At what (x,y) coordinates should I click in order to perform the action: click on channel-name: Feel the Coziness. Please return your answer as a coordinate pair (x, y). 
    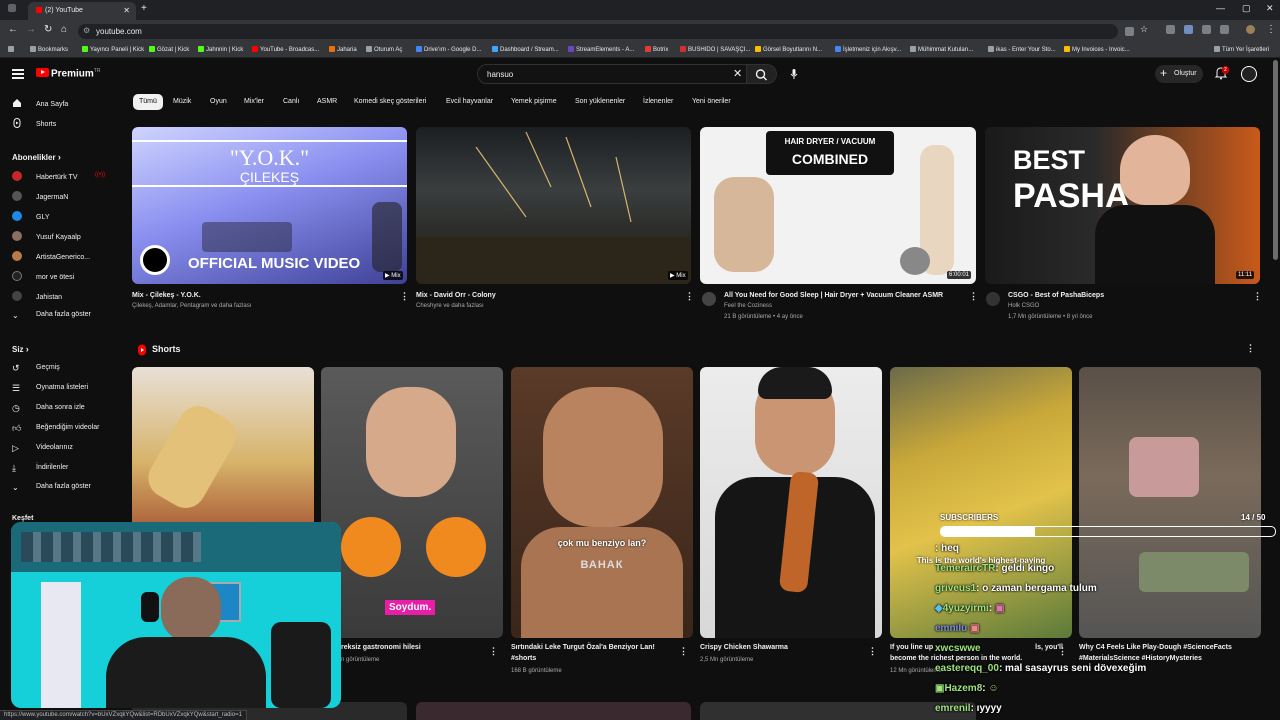
    Looking at the image, I should click on (748, 306).